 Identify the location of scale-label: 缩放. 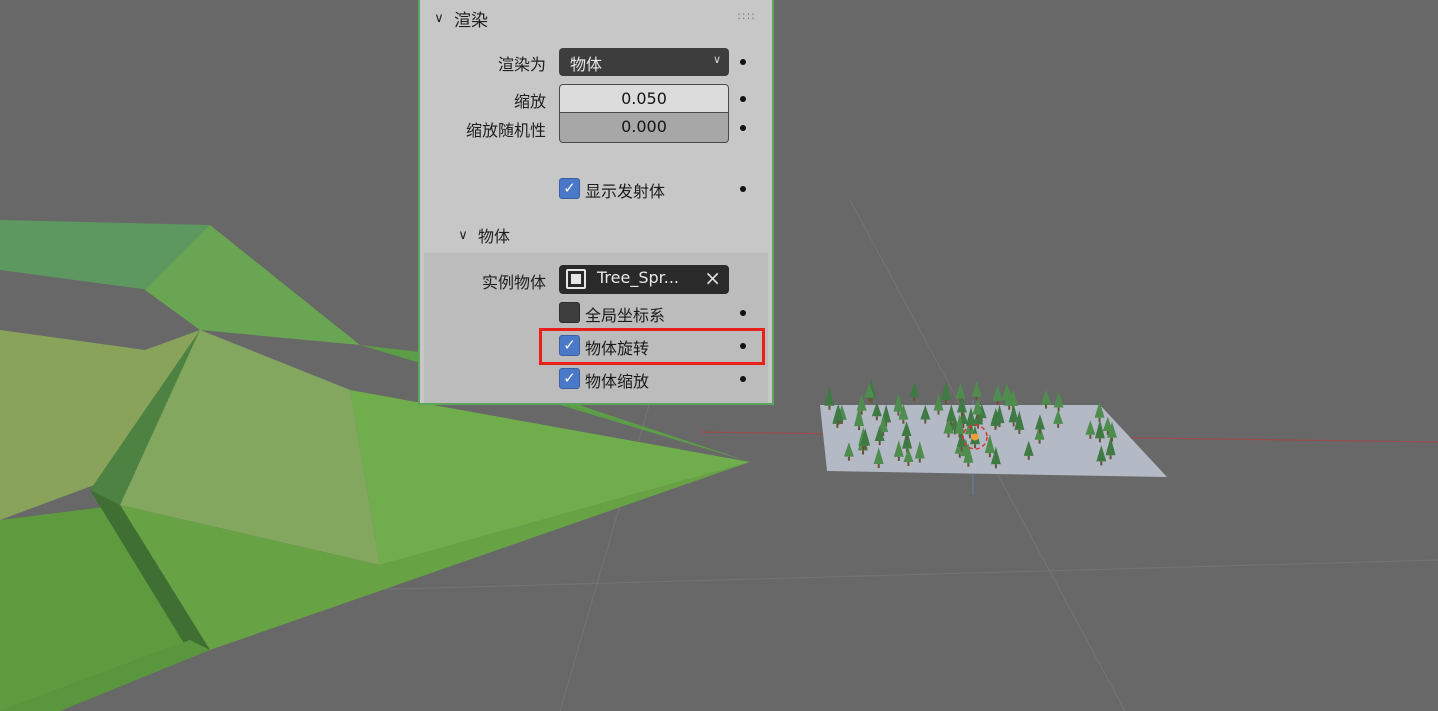
(529, 101).